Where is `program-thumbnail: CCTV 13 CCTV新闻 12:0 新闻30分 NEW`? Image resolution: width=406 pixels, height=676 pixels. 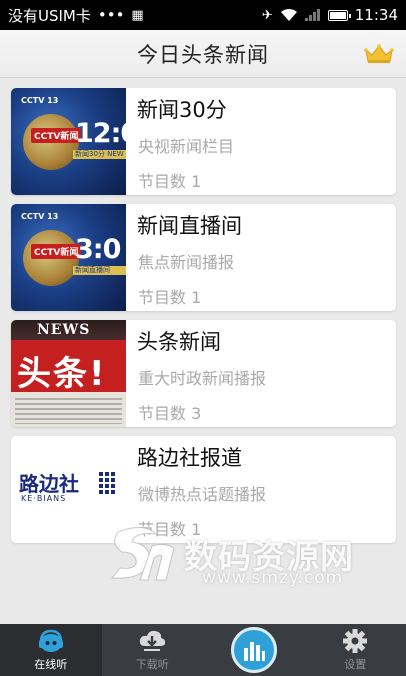
program-thumbnail: CCTV 13 CCTV新闻 12:0 新闻30分 NEW is located at coordinates (68, 141).